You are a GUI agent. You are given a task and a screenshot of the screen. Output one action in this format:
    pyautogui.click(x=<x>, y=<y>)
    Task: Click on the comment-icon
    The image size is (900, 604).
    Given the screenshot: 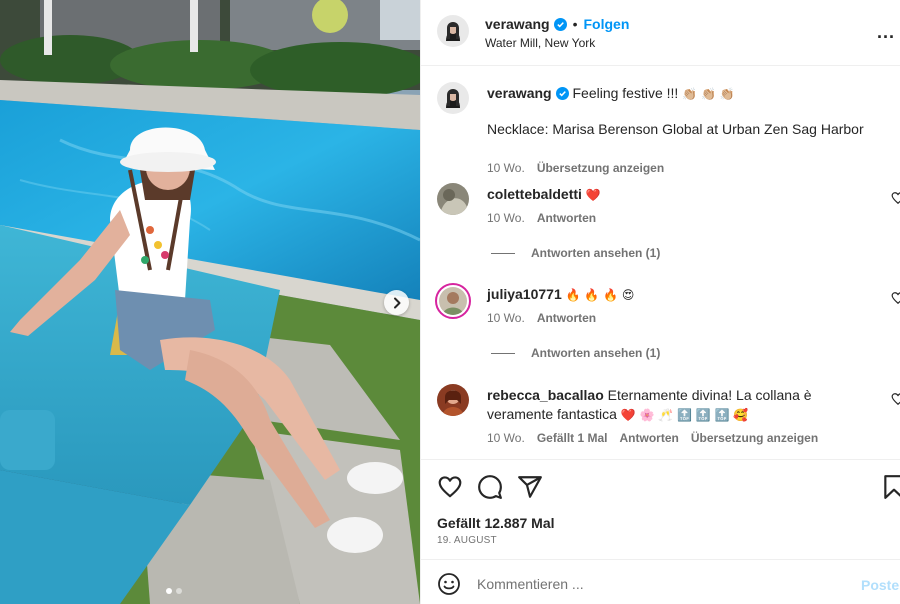 What is the action you would take?
    pyautogui.click(x=490, y=487)
    